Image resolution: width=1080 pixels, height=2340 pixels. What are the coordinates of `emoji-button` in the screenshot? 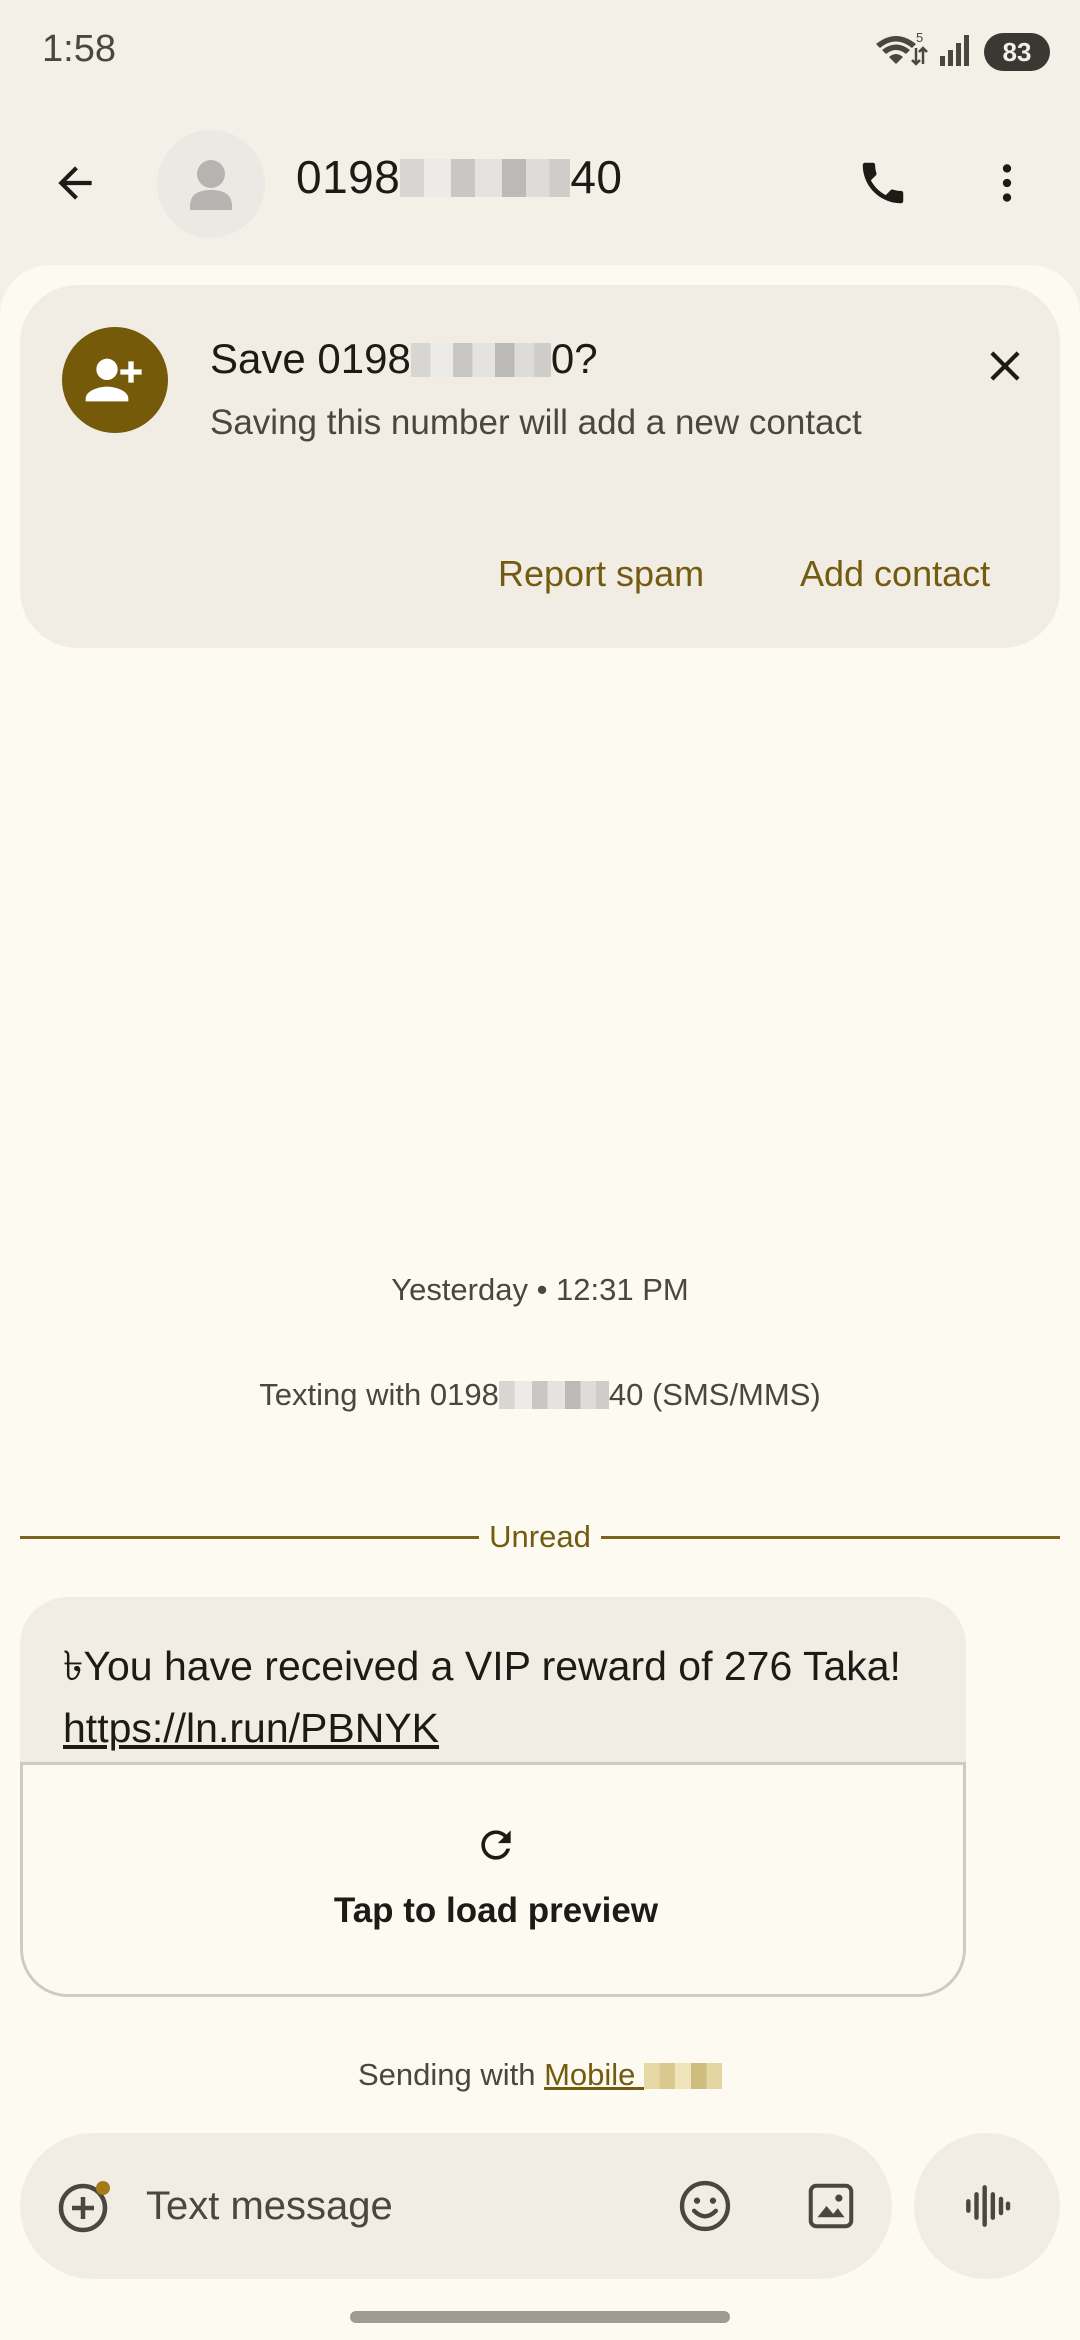 It's located at (705, 2206).